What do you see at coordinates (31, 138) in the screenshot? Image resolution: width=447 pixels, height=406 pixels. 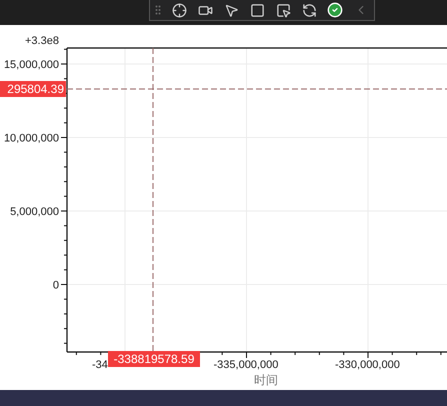 I see `y-tick-label: 10,000,000` at bounding box center [31, 138].